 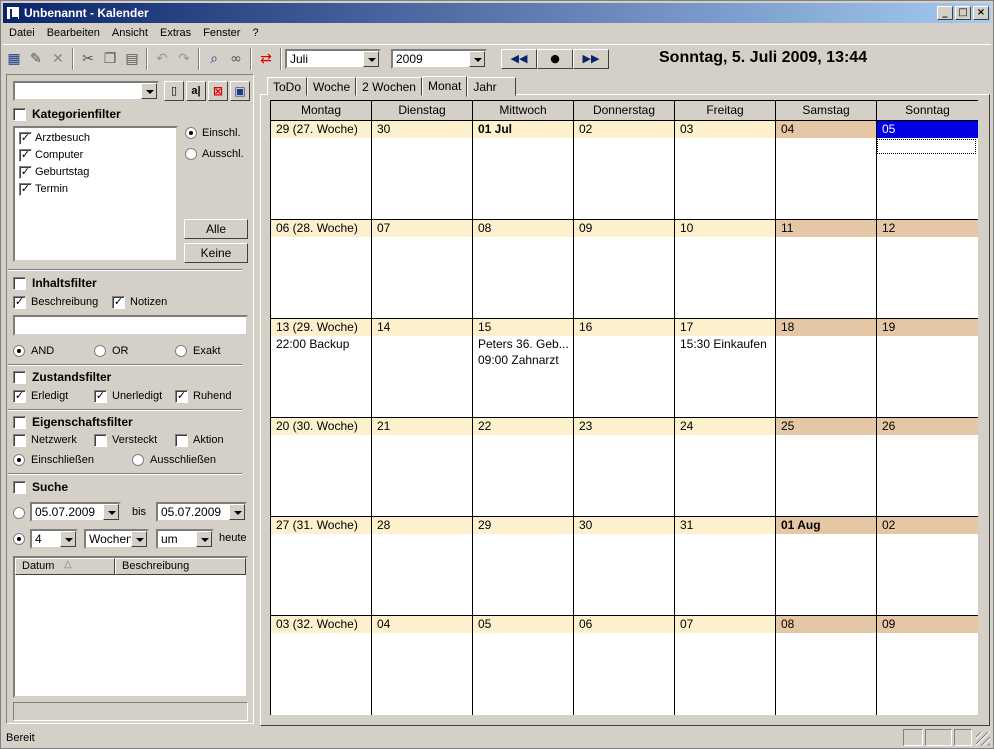 What do you see at coordinates (927, 368) in the screenshot?
I see `day-cell: 19` at bounding box center [927, 368].